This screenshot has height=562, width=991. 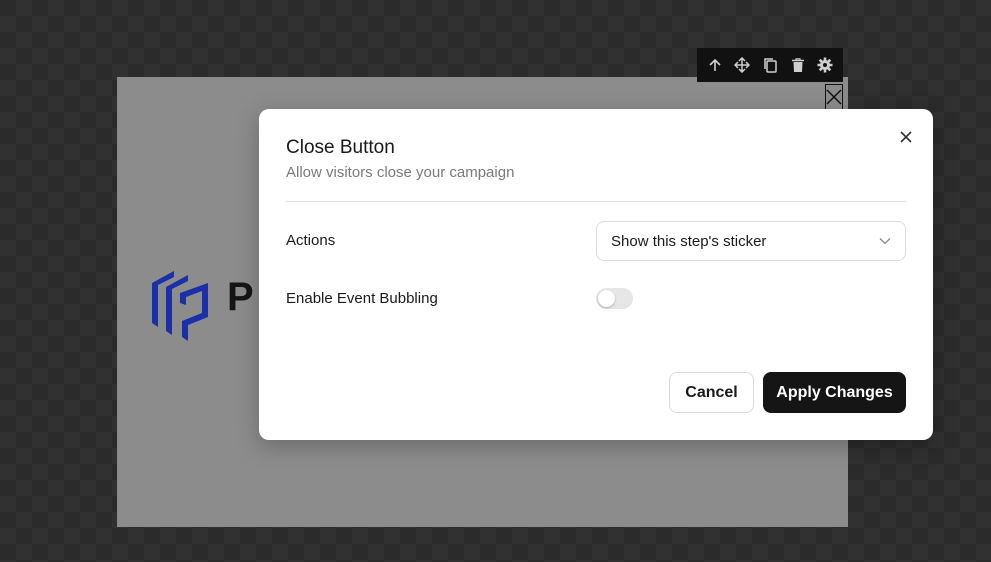 I want to click on element-toolbar, so click(x=770, y=65).